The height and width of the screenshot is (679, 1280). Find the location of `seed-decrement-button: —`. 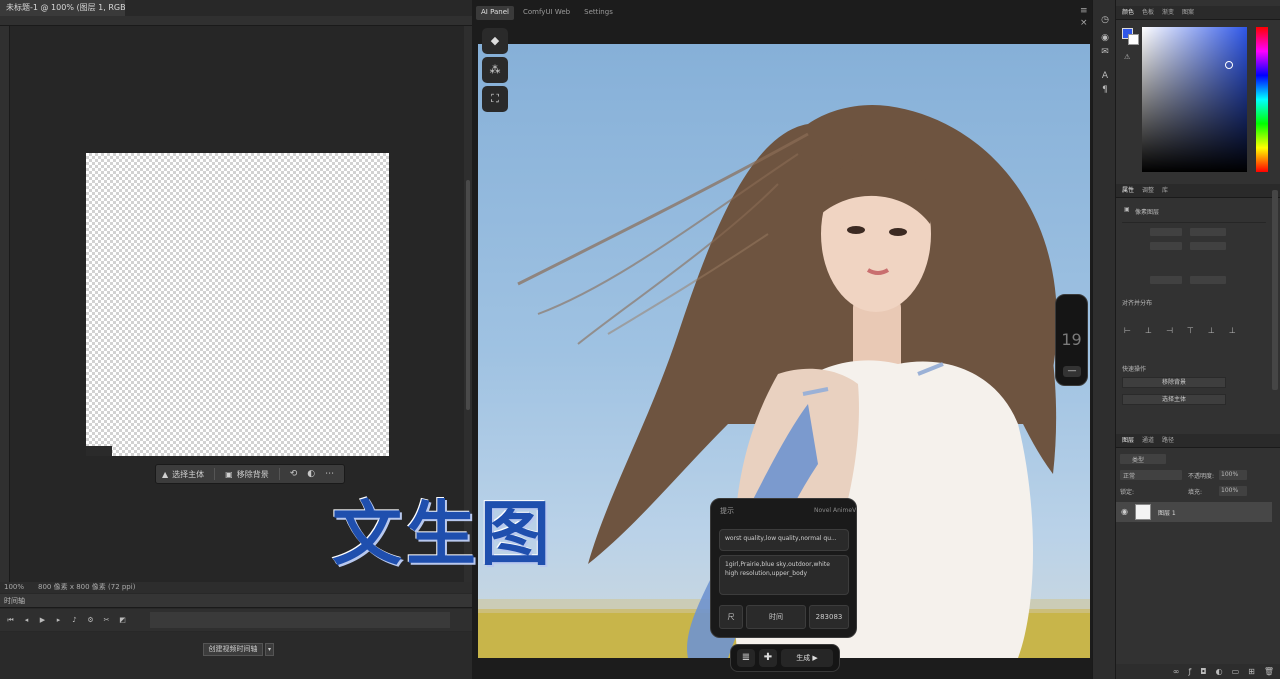

seed-decrement-button: — is located at coordinates (1072, 371).